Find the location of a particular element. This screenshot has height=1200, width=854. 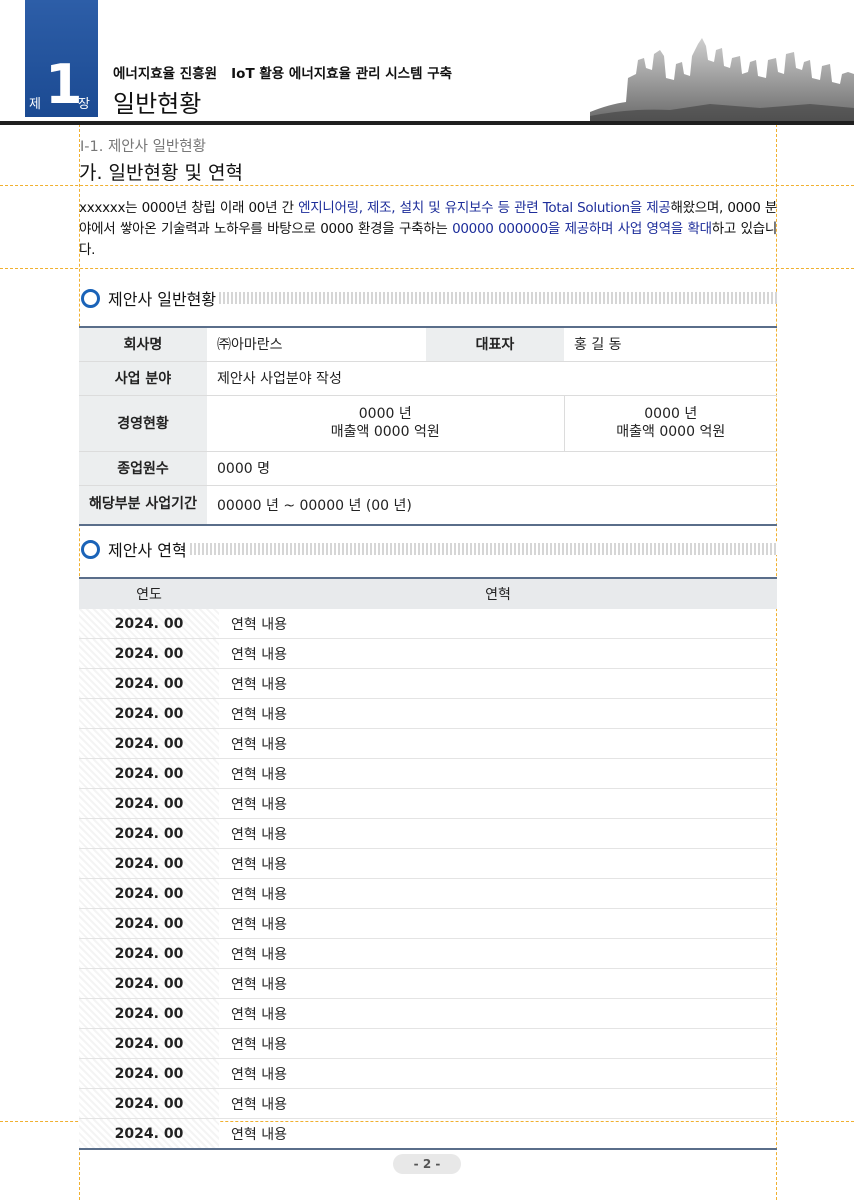

intro-text: xxxxxx는 0000년 창립 이래 00년 간 is located at coordinates (189, 208).